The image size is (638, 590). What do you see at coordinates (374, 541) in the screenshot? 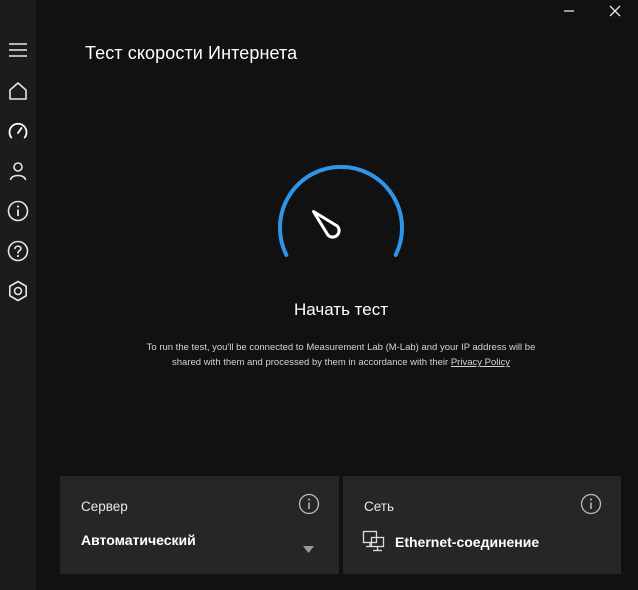
I see `ethernet-icon` at bounding box center [374, 541].